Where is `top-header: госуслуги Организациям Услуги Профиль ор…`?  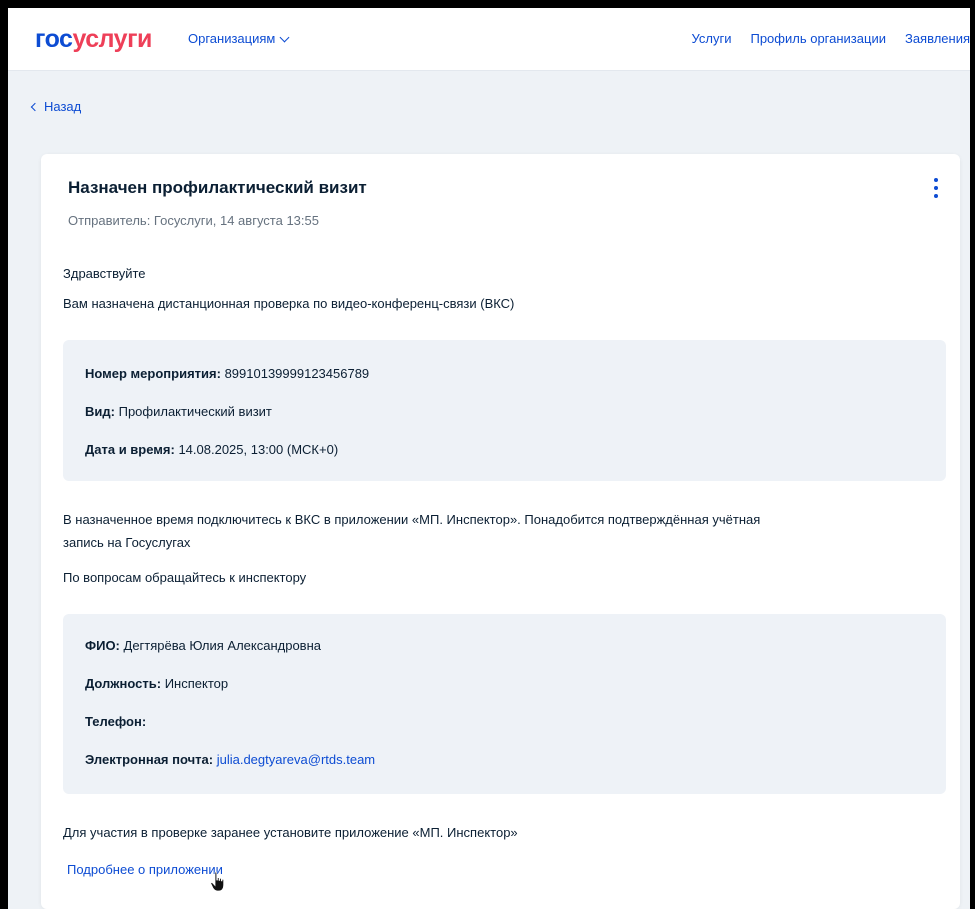 top-header: госуслуги Организациям Услуги Профиль ор… is located at coordinates (489, 39).